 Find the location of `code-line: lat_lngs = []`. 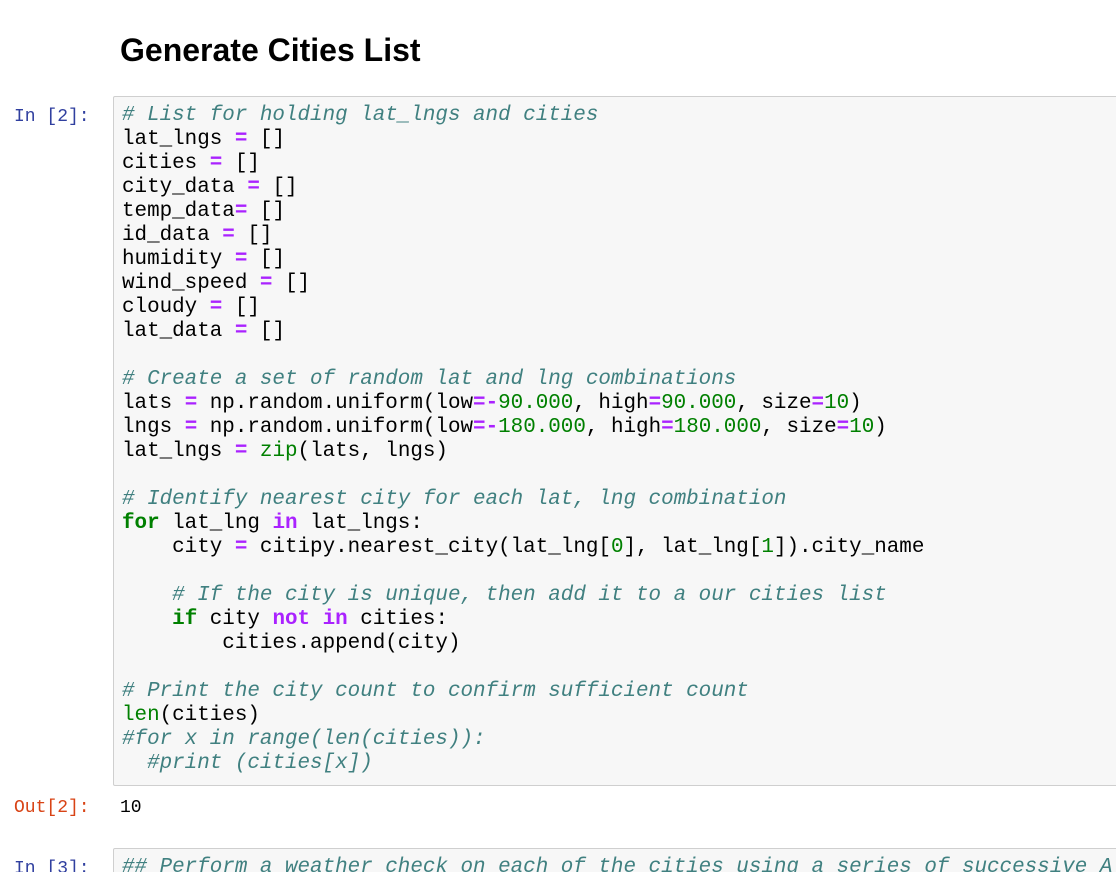

code-line: lat_lngs = [] is located at coordinates (523, 140).